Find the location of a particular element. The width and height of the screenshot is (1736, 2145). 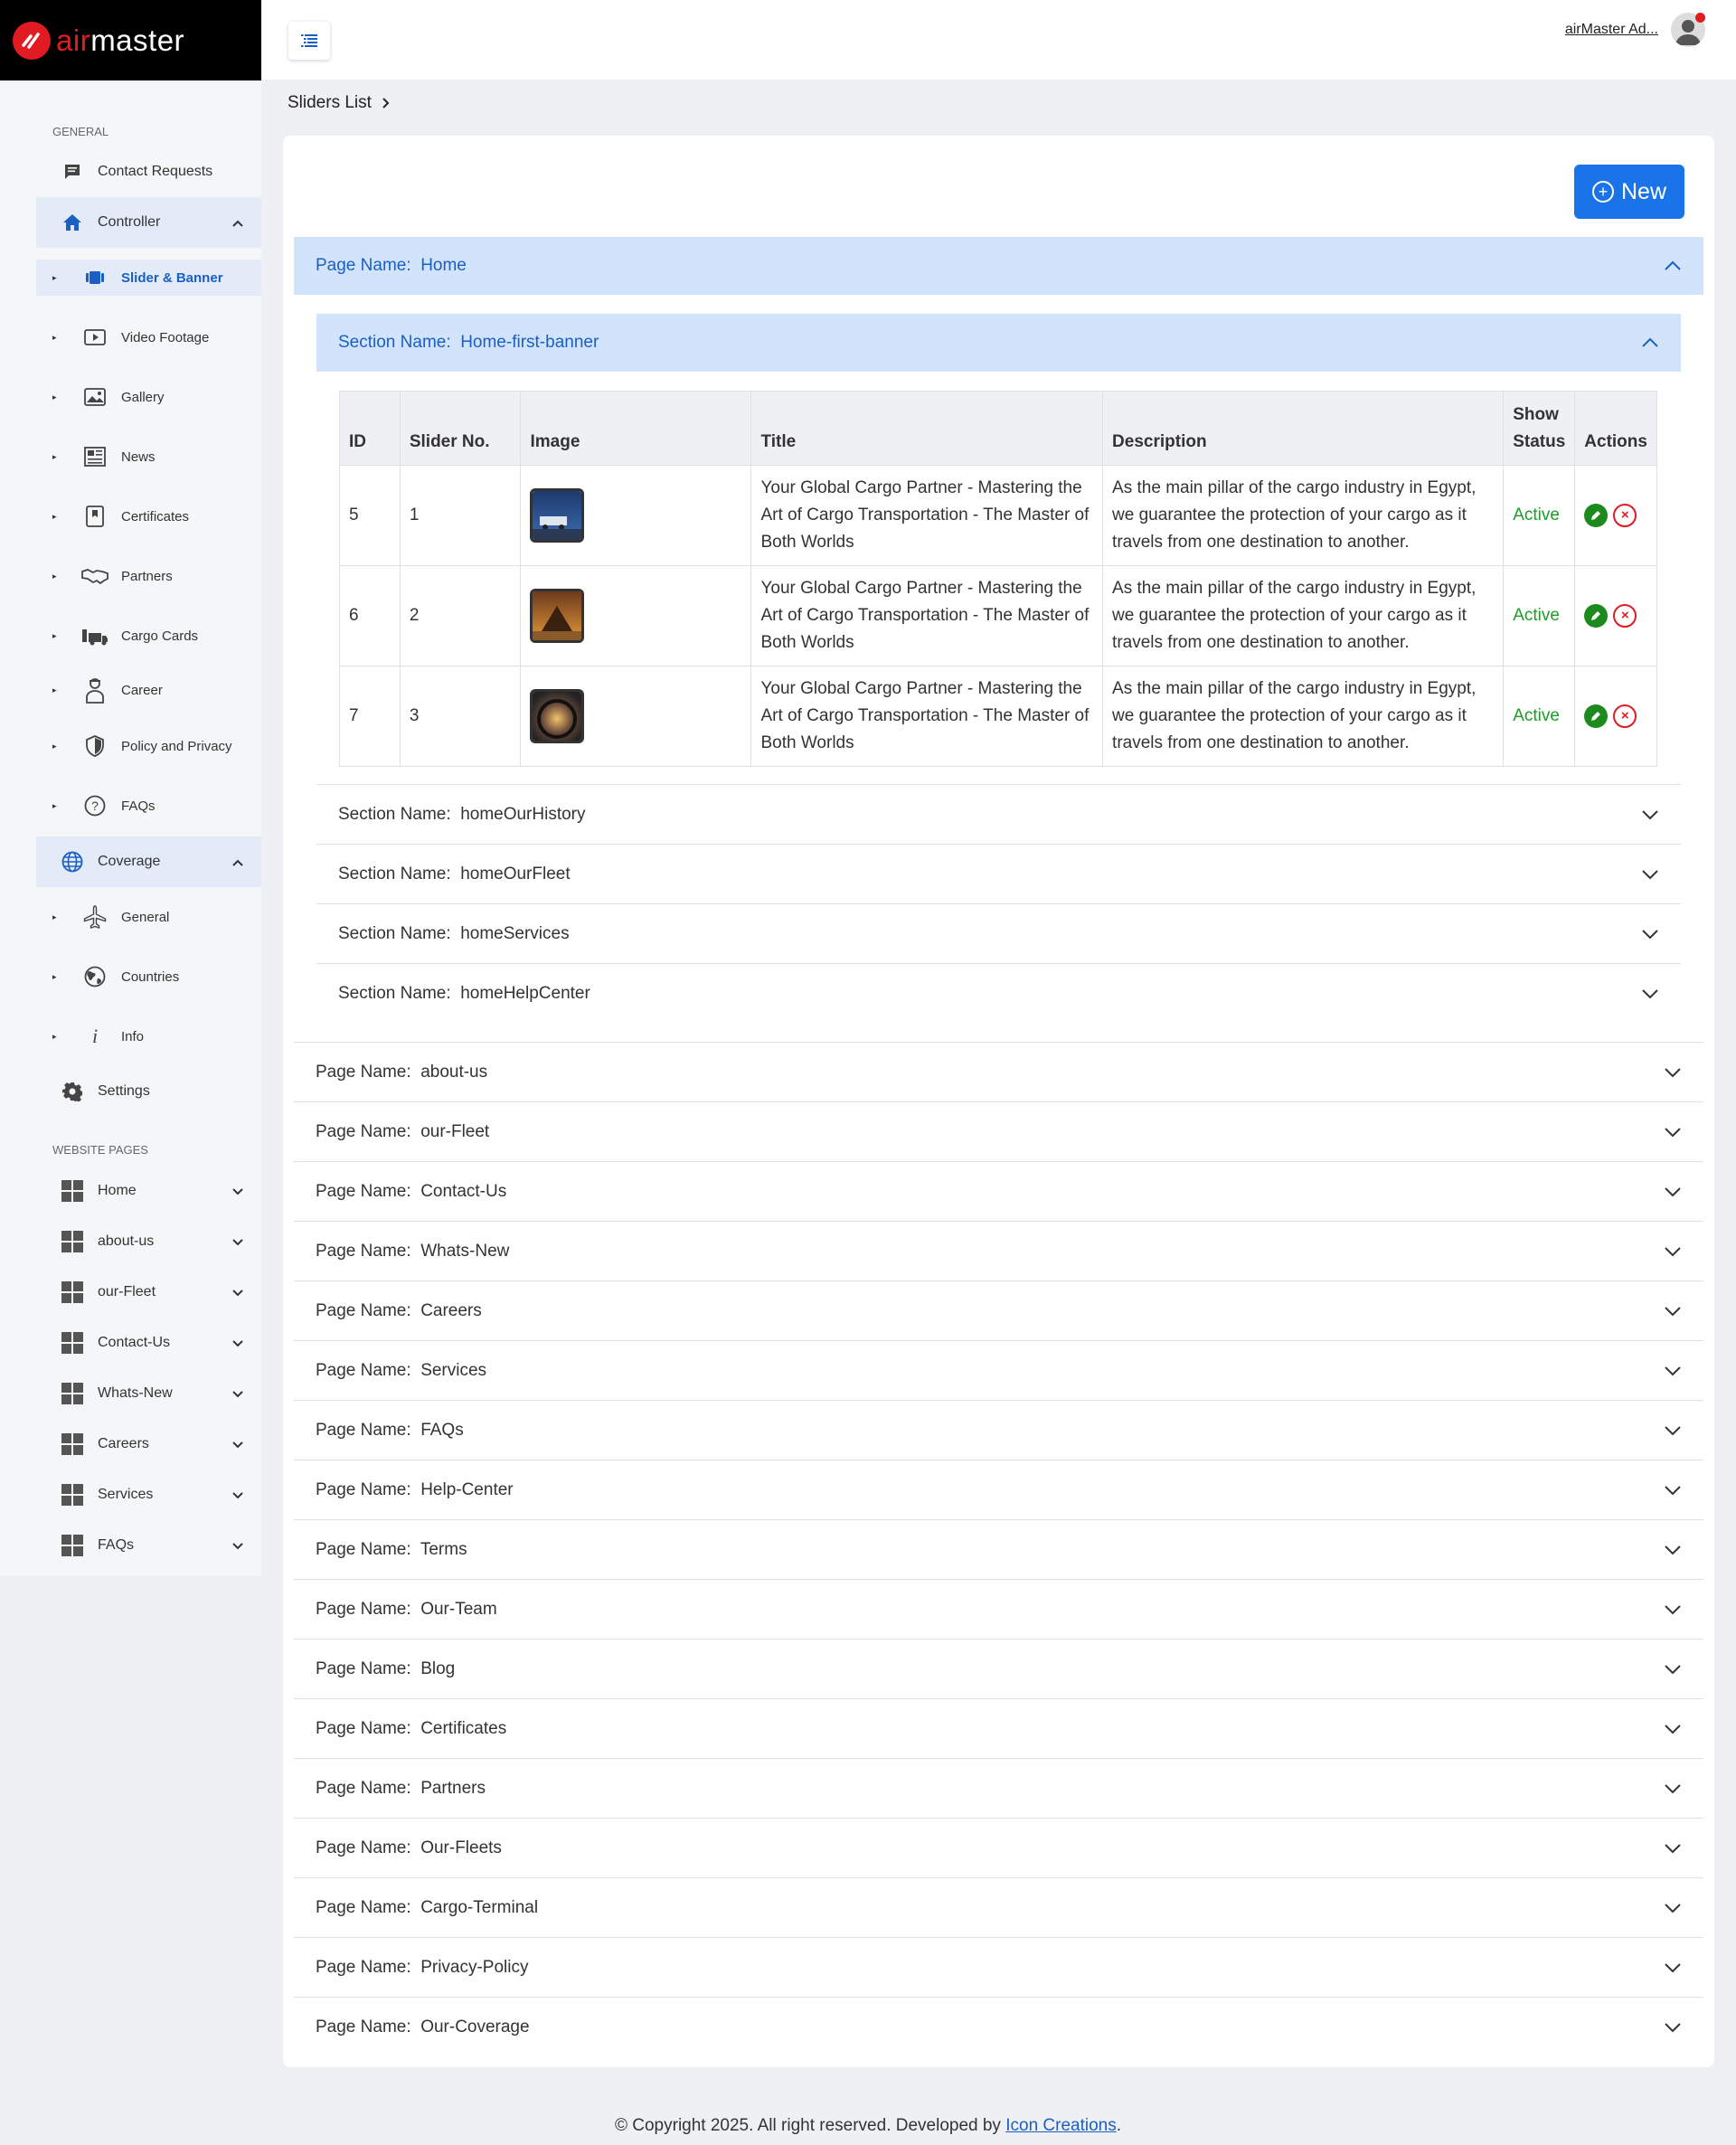

sidebar-item-label: Info is located at coordinates (133, 1036).